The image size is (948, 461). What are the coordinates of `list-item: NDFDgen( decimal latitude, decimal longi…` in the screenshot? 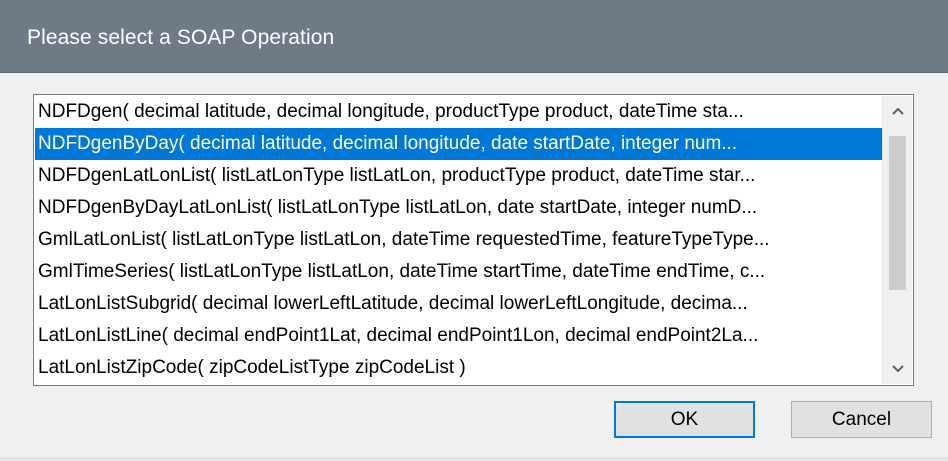 It's located at (472, 112).